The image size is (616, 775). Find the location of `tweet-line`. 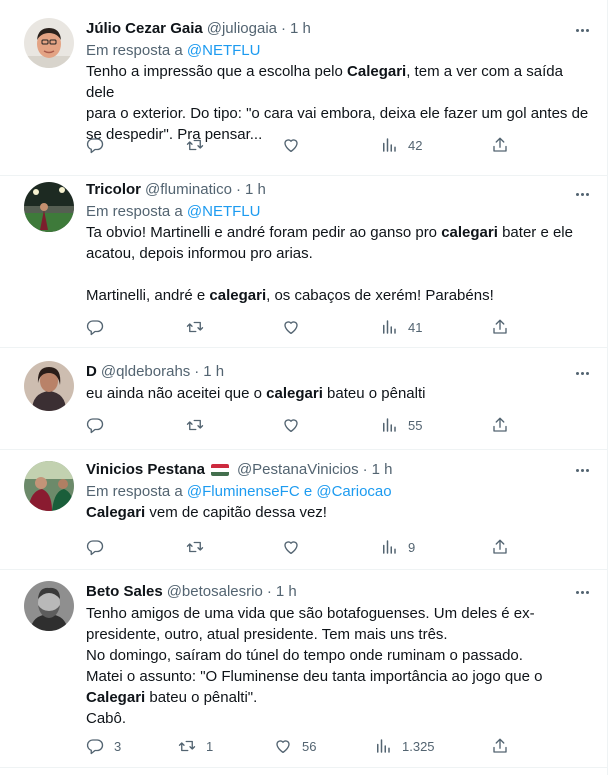

tweet-line is located at coordinates (339, 274).